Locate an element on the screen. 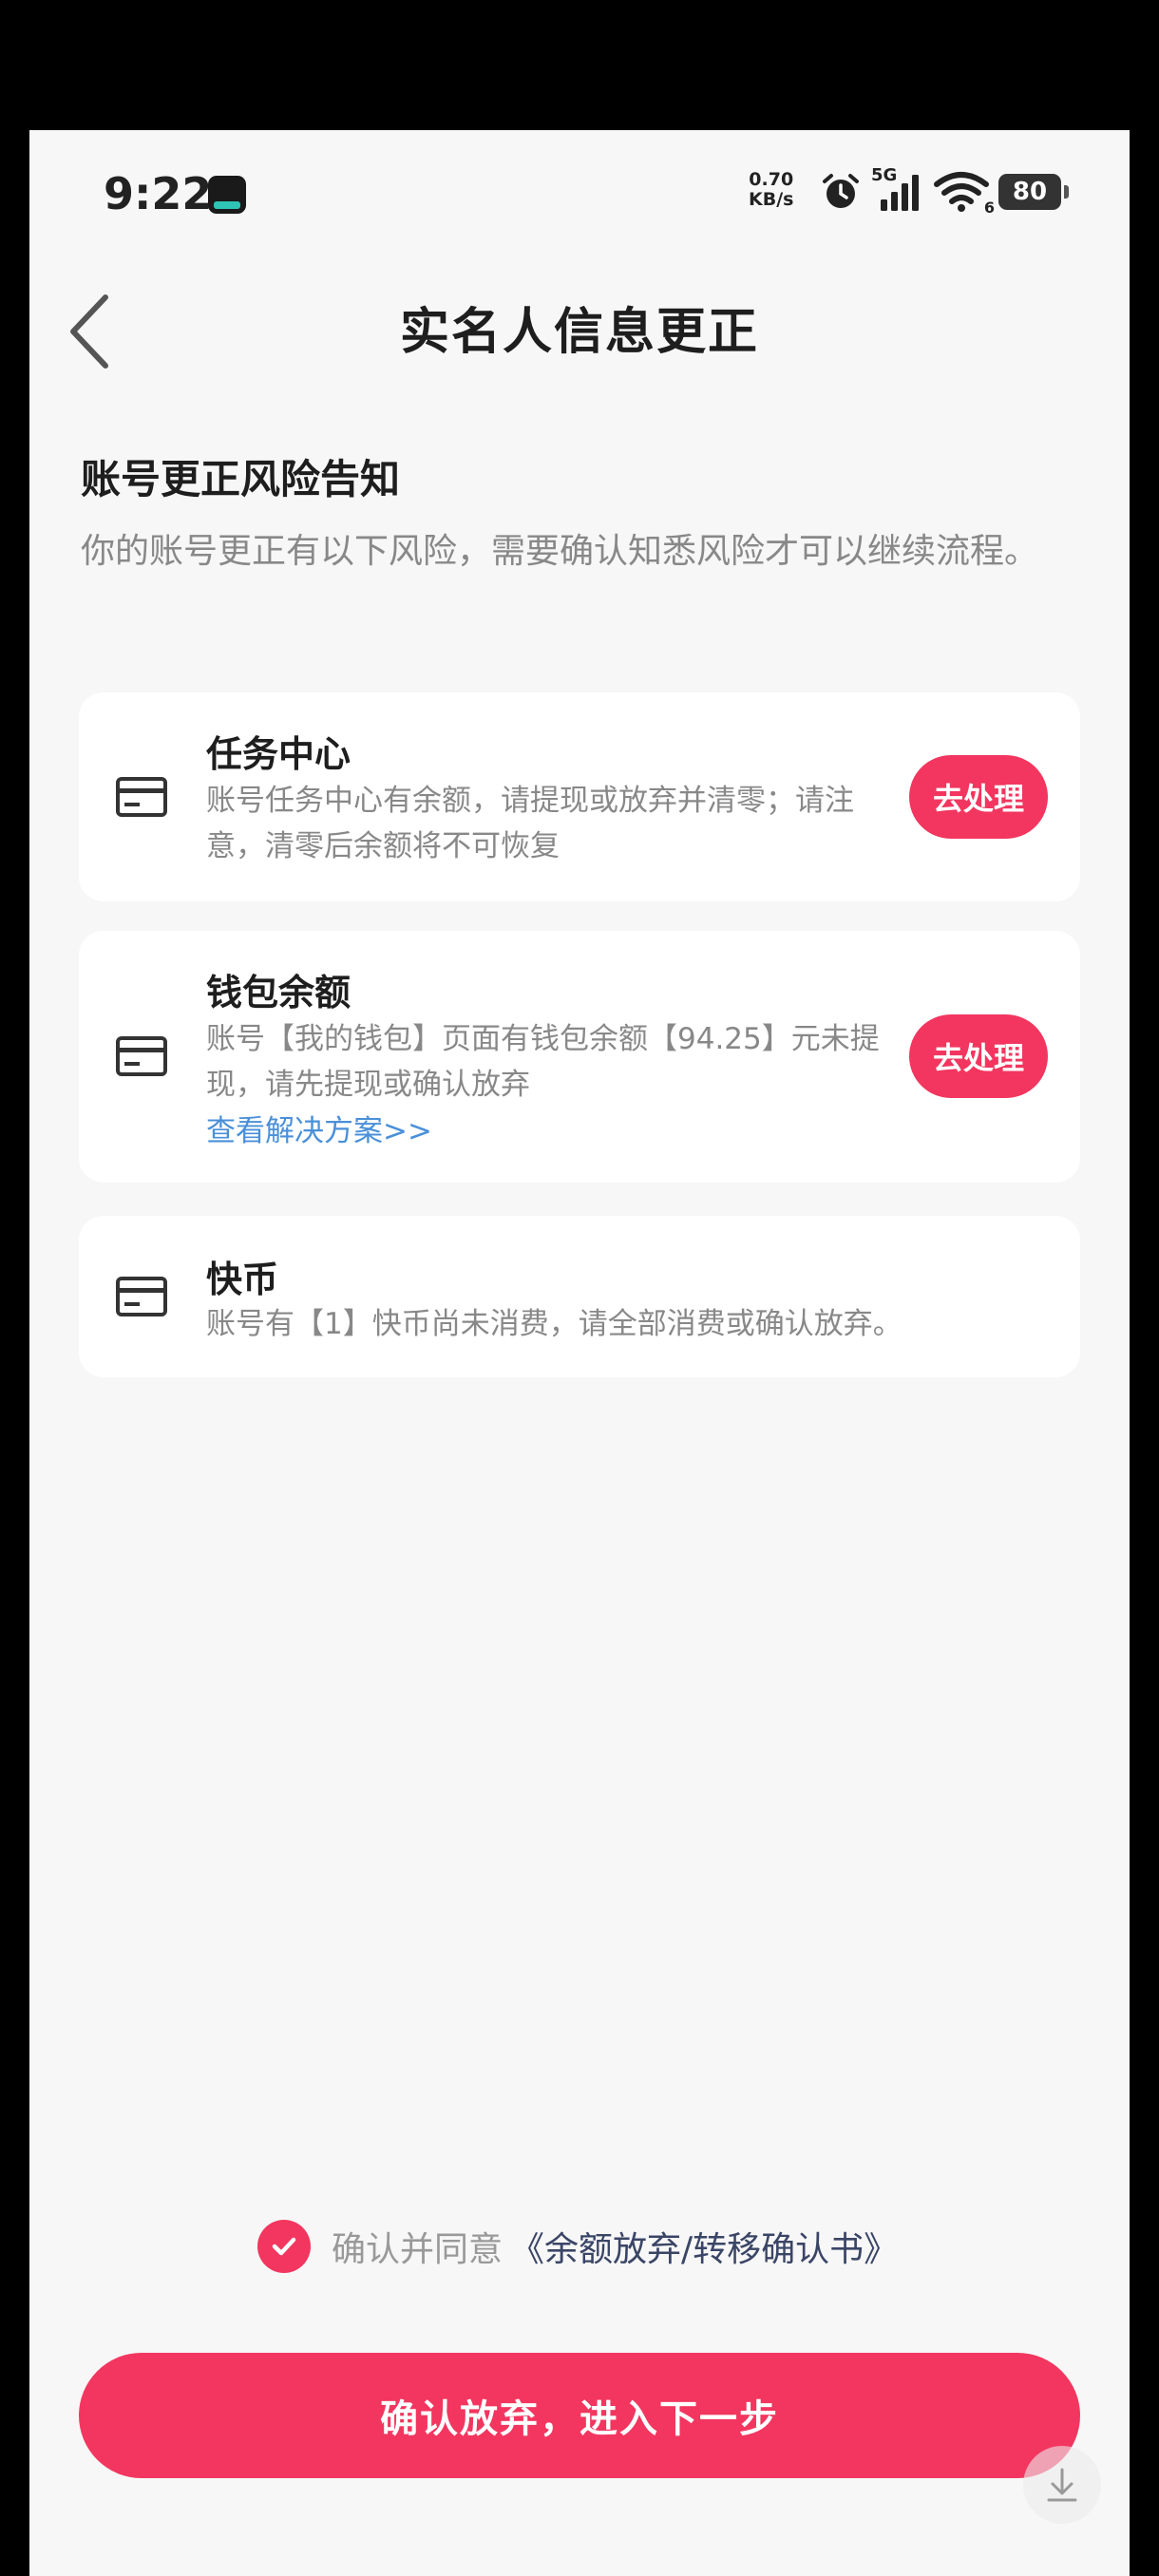 The height and width of the screenshot is (2576, 1159). download-icon is located at coordinates (1062, 2485).